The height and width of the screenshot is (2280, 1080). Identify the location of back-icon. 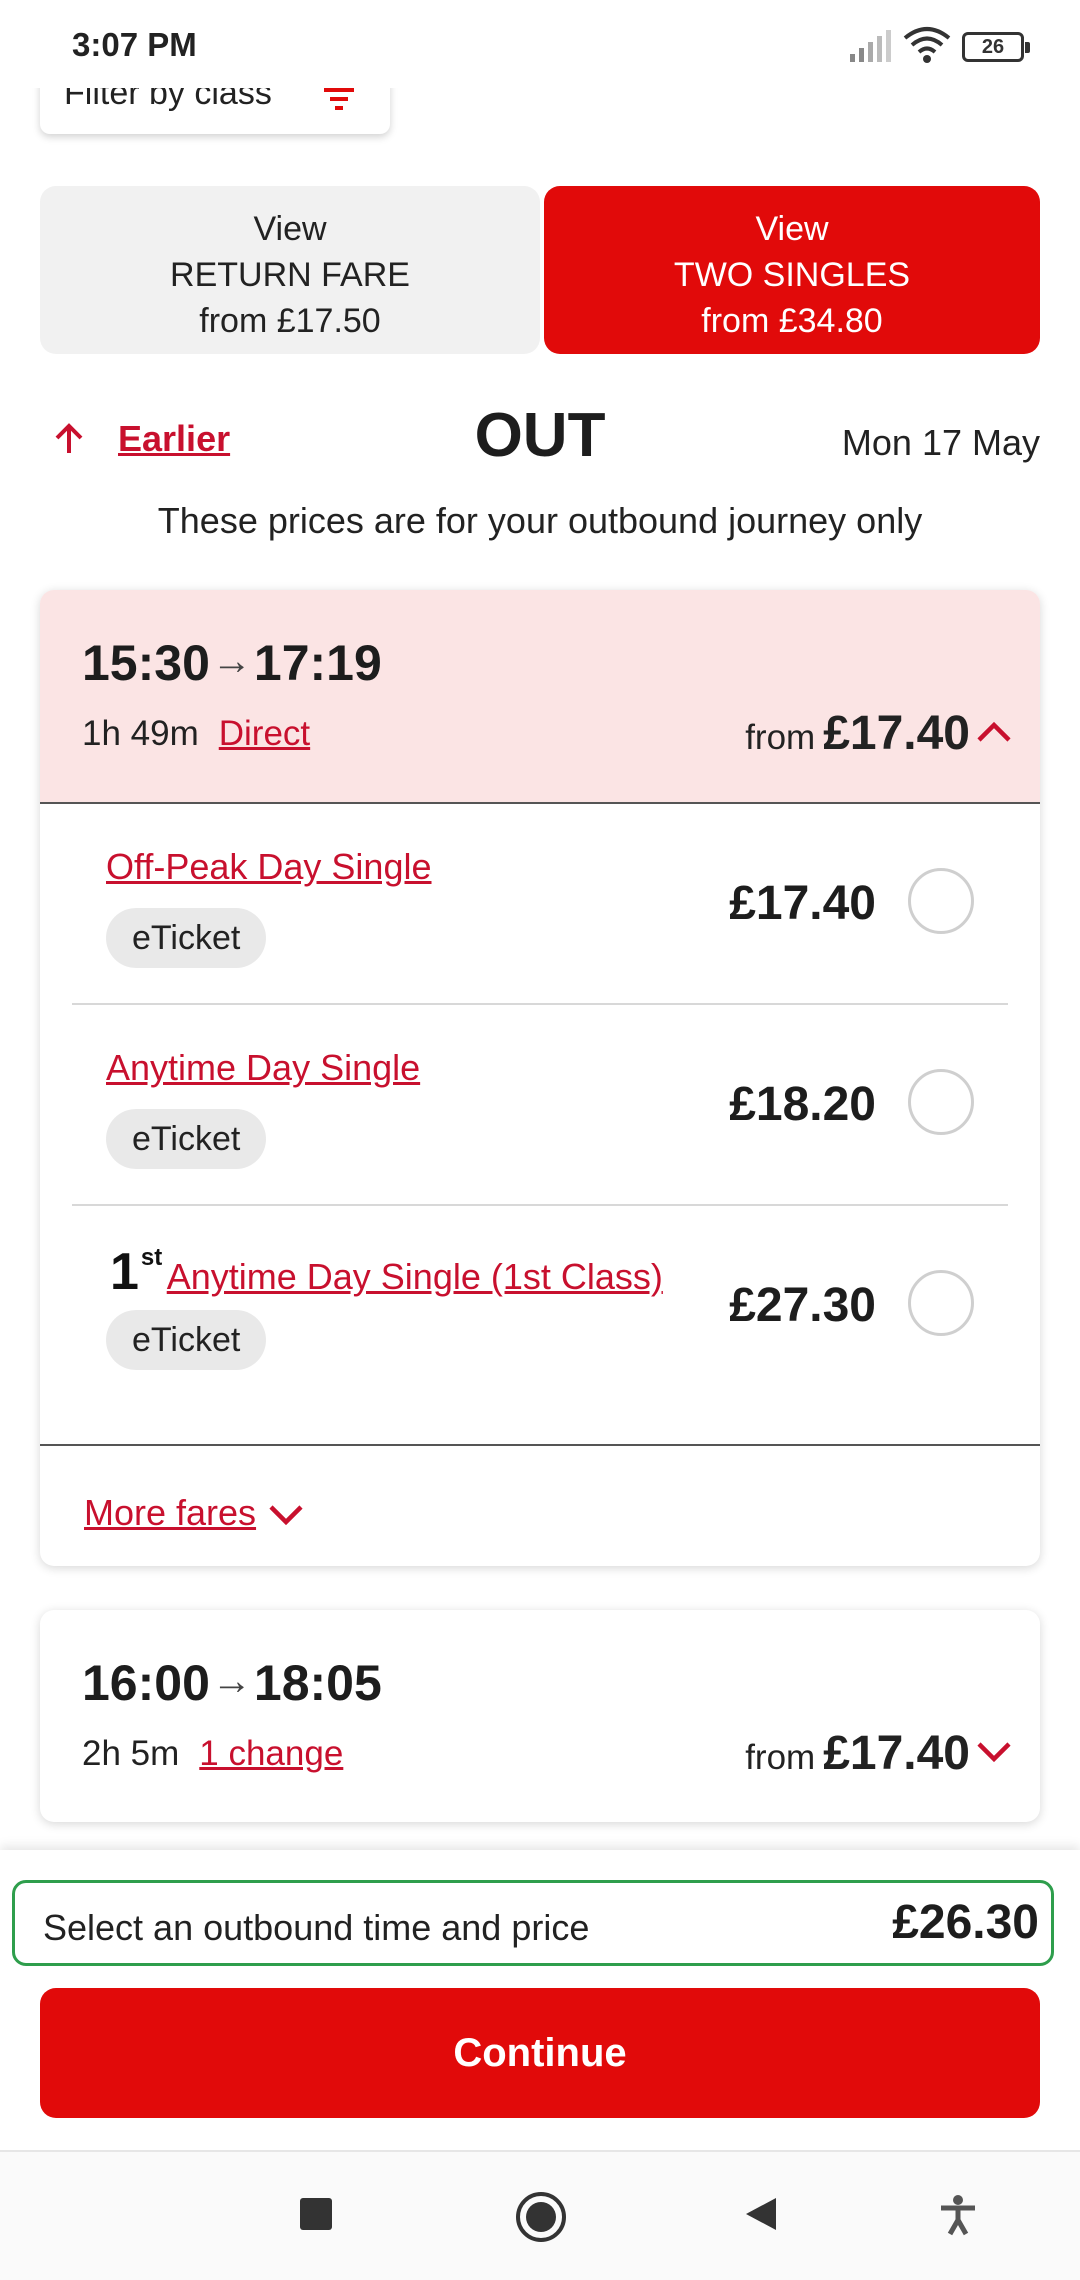
(760, 2216).